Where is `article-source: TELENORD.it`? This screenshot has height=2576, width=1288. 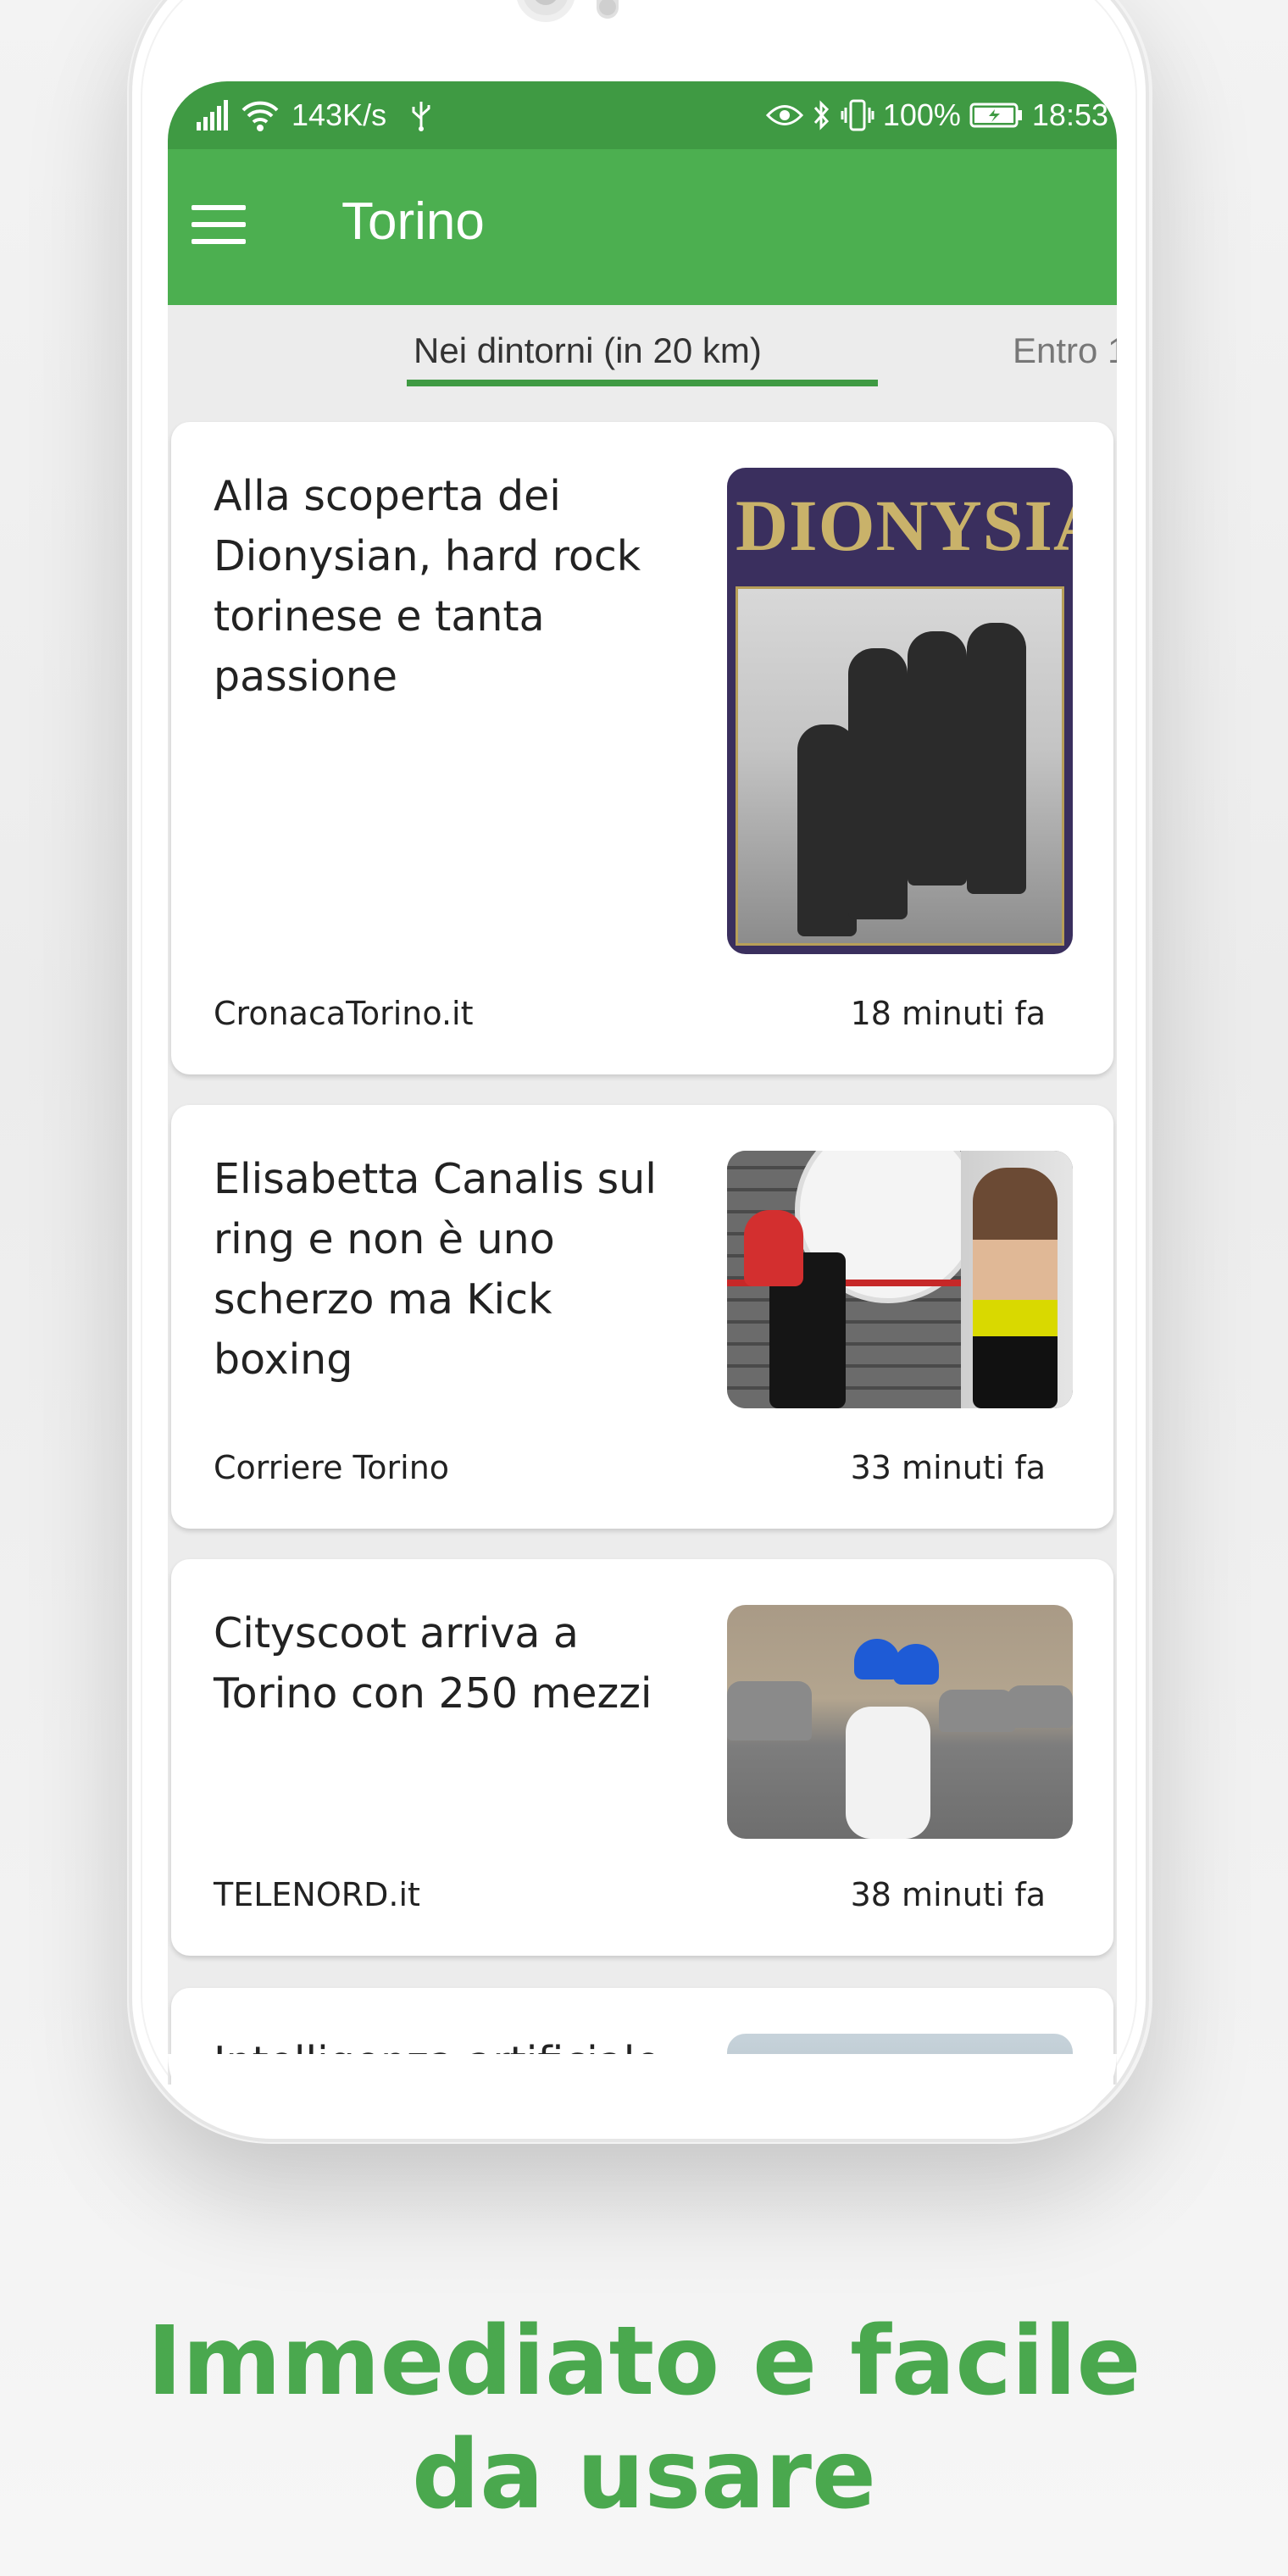
article-source: TELENORD.it is located at coordinates (317, 1894).